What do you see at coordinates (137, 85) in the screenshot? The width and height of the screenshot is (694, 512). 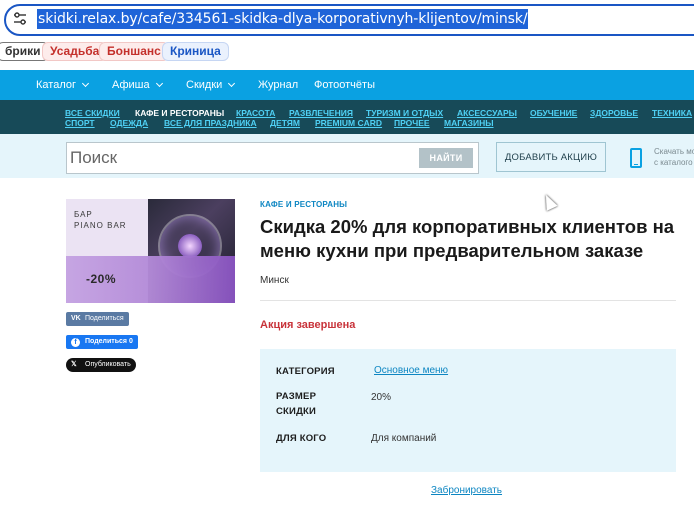 I see `nav-afisha: Афиша` at bounding box center [137, 85].